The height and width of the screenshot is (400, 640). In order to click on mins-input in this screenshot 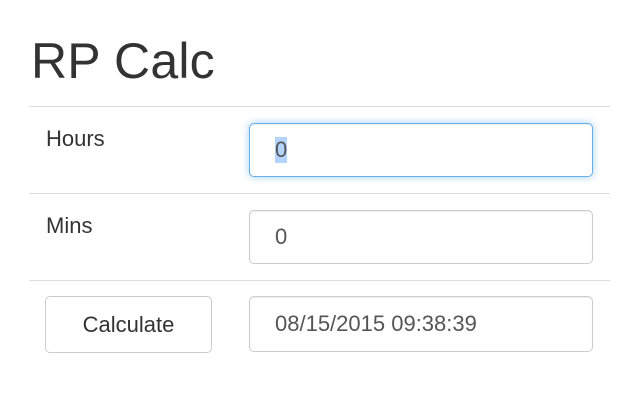, I will do `click(421, 237)`.